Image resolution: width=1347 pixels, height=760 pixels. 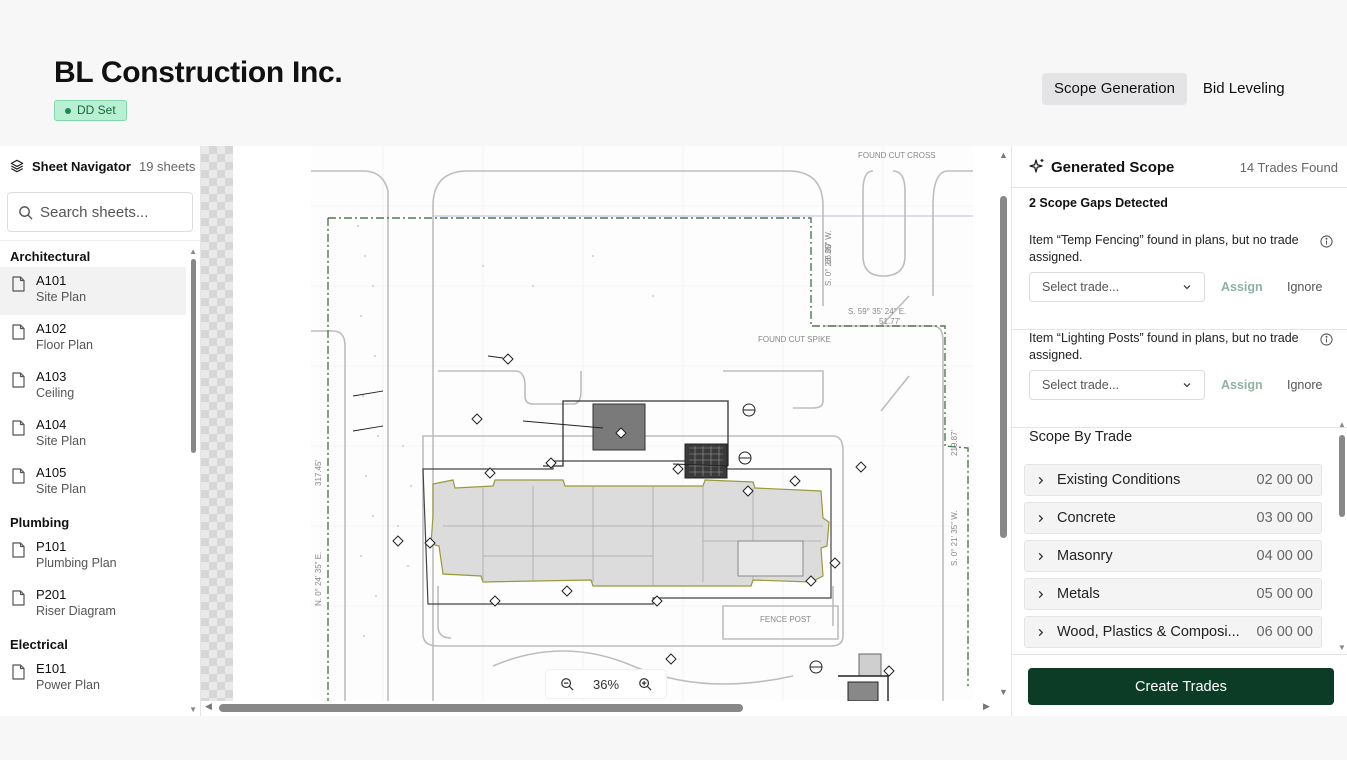 I want to click on sheet-code: P101, so click(x=51, y=546).